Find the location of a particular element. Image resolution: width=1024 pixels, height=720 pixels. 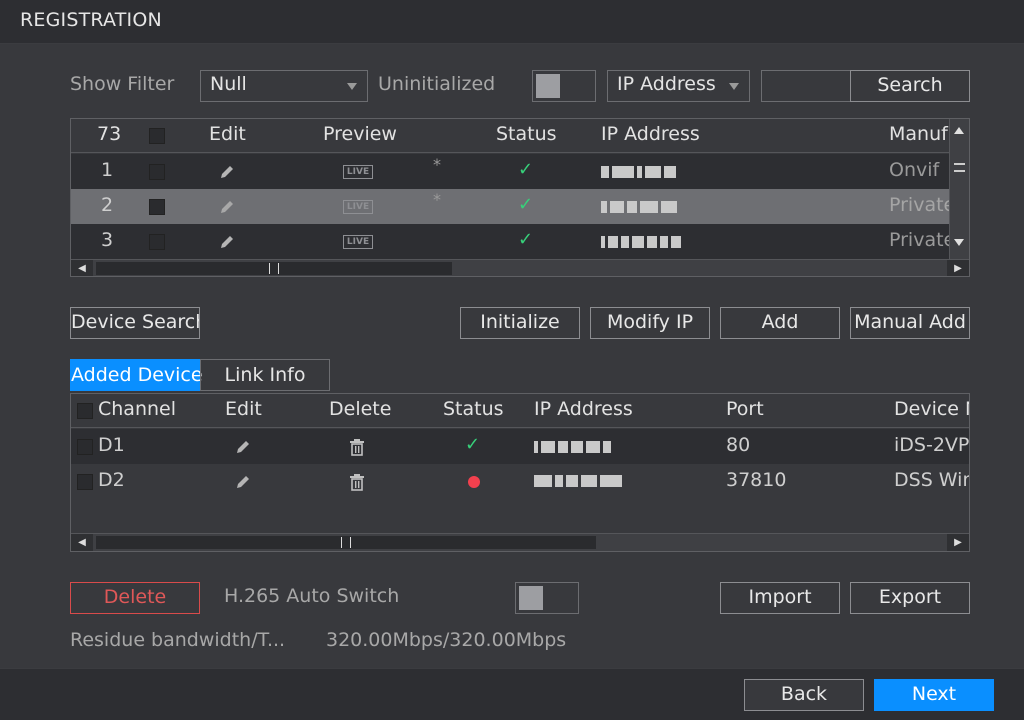

row-index: 2 is located at coordinates (107, 205).